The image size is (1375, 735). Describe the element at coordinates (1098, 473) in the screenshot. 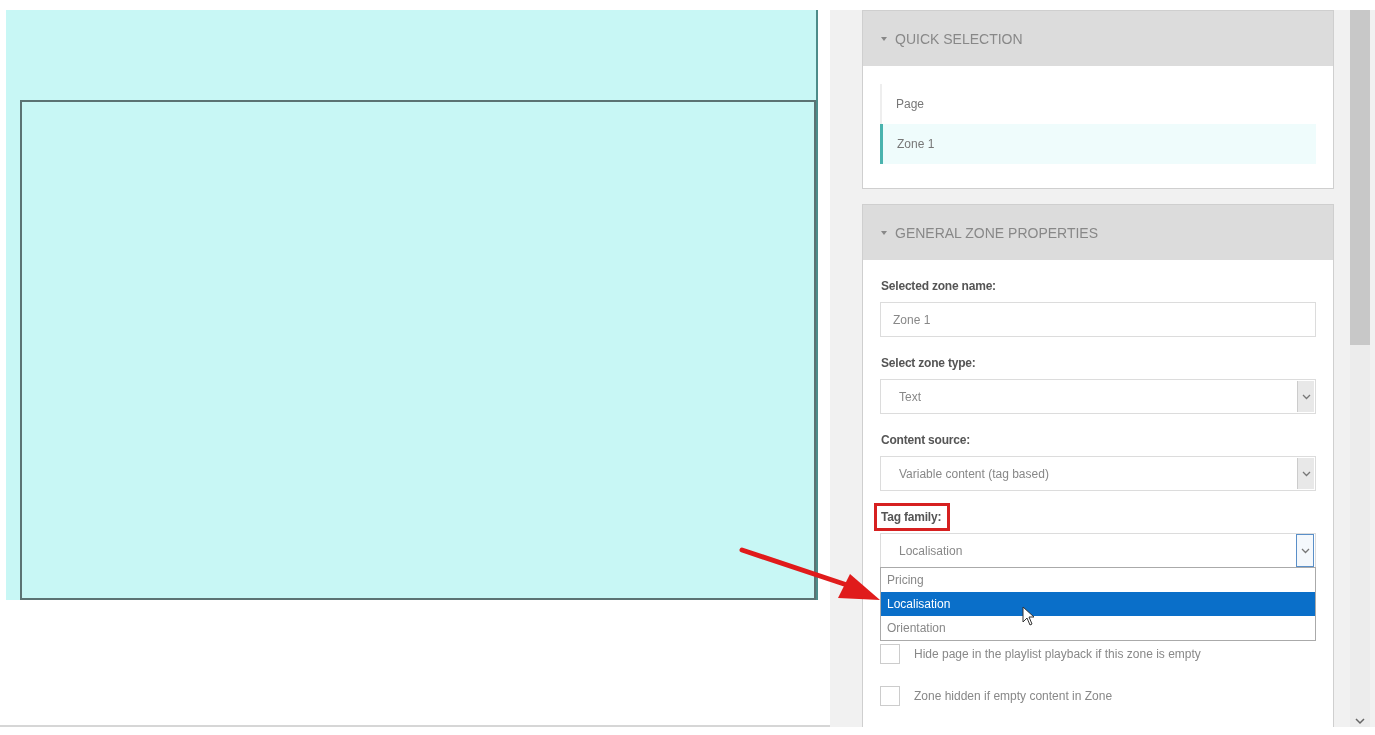

I see `dropdown-field: Variable content (tag based)` at that location.